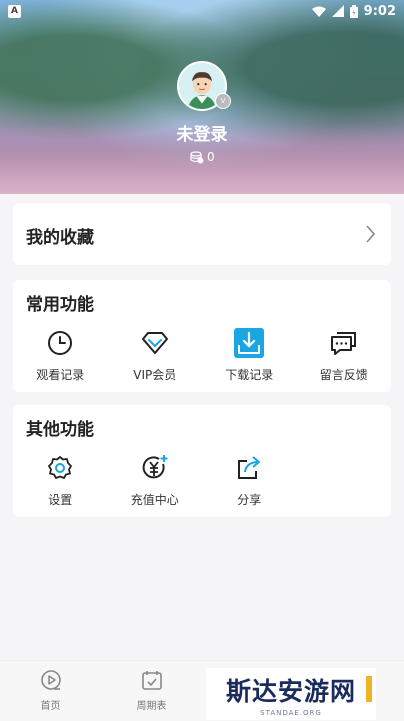  Describe the element at coordinates (249, 343) in the screenshot. I see `download-icon` at that location.